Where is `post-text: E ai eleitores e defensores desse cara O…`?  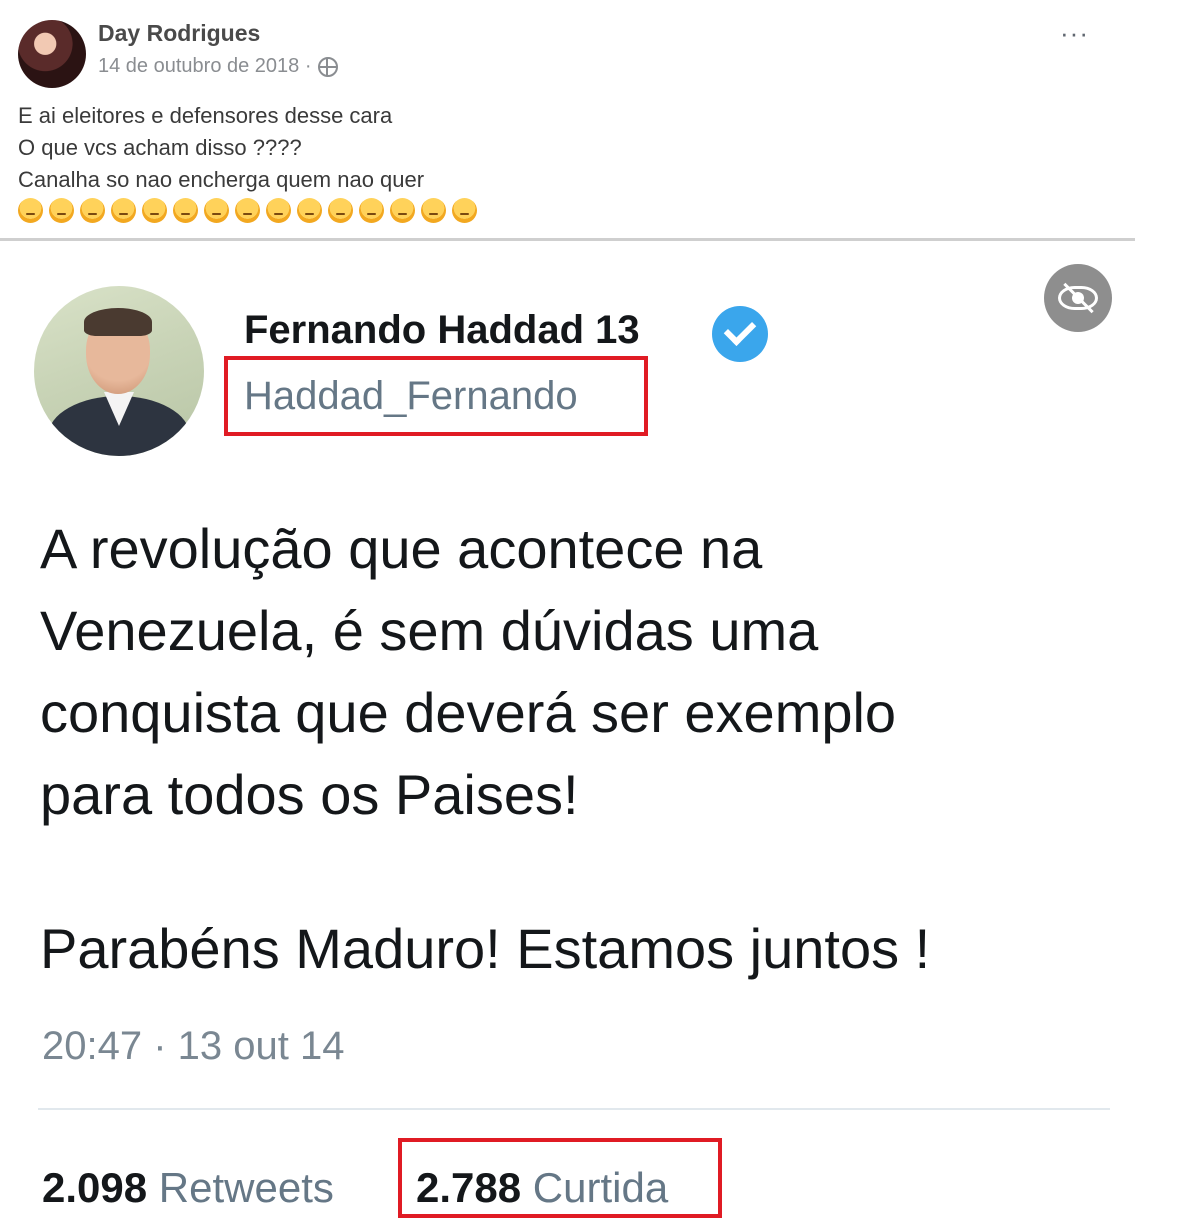
post-text: E ai eleitores e defensores desse cara O… is located at coordinates (221, 148).